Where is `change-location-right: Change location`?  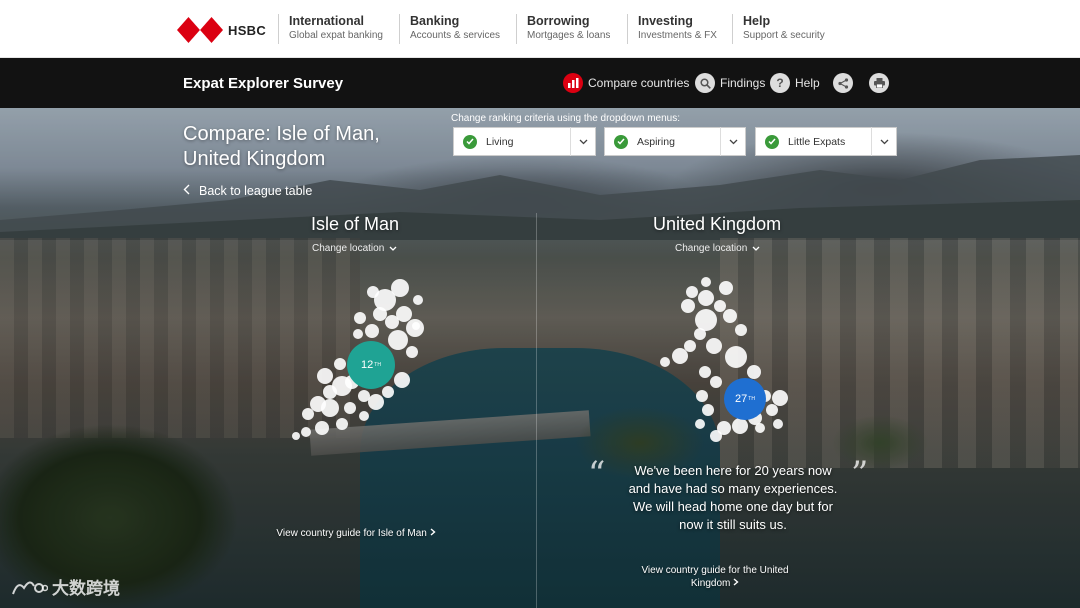
change-location-right: Change location is located at coordinates (717, 248).